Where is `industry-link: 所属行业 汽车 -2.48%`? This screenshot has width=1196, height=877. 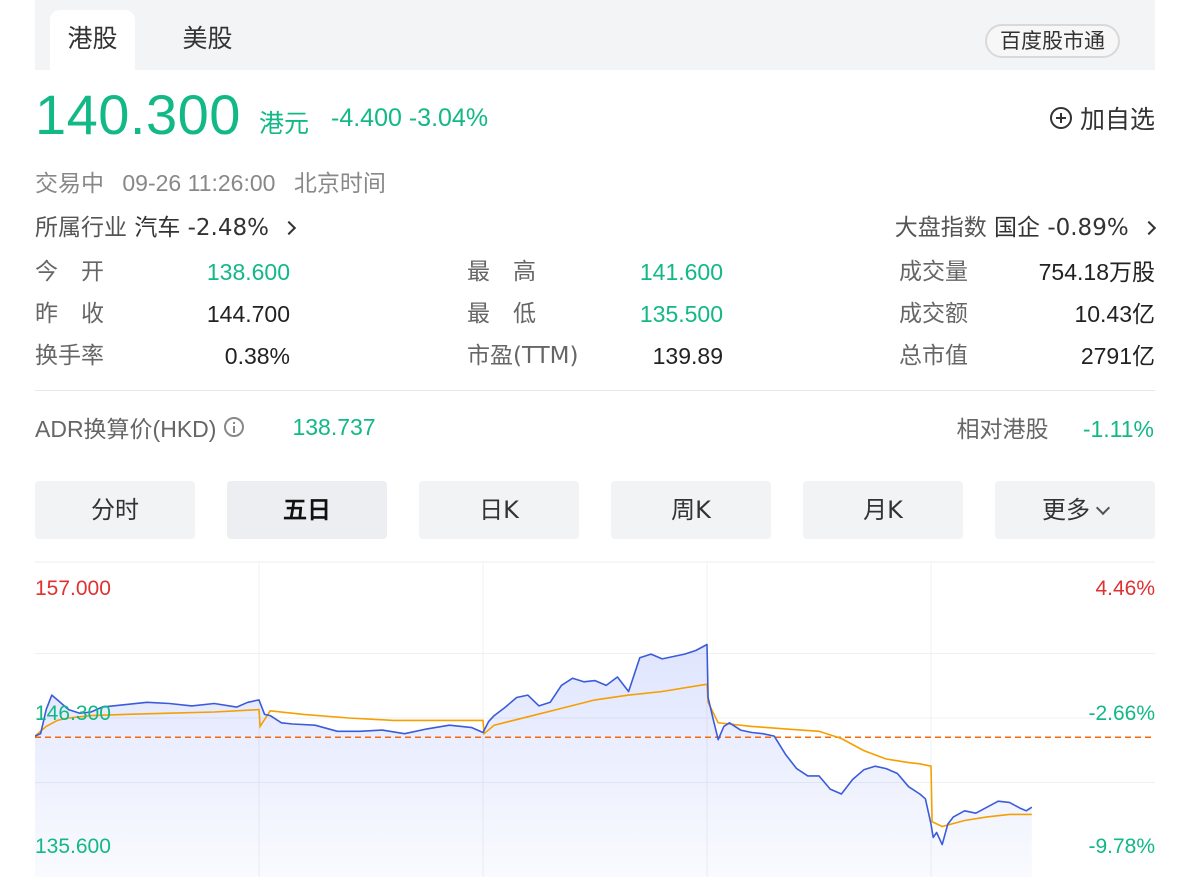 industry-link: 所属行业 汽车 -2.48% is located at coordinates (166, 225).